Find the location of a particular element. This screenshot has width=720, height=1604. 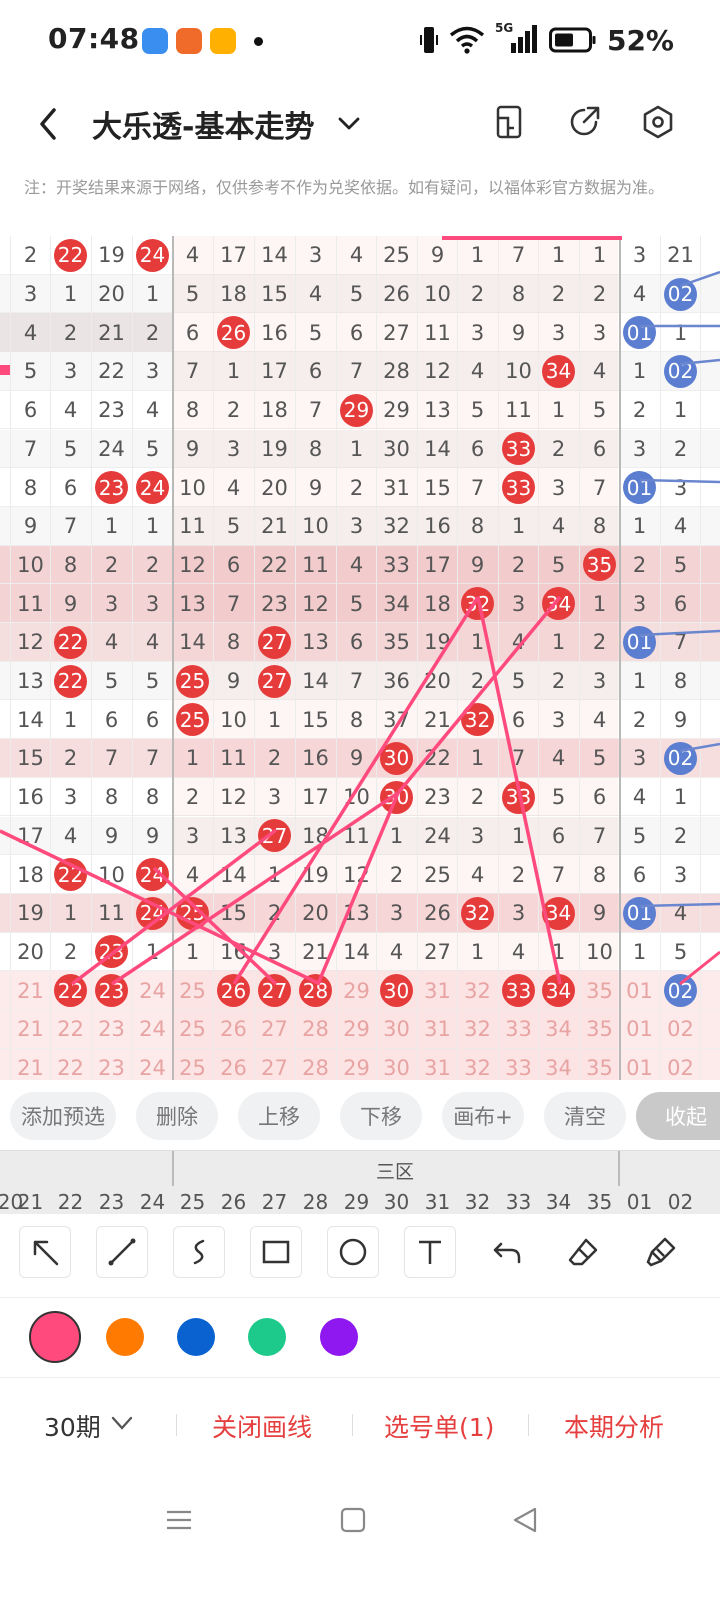

settings-icon is located at coordinates (658, 122).